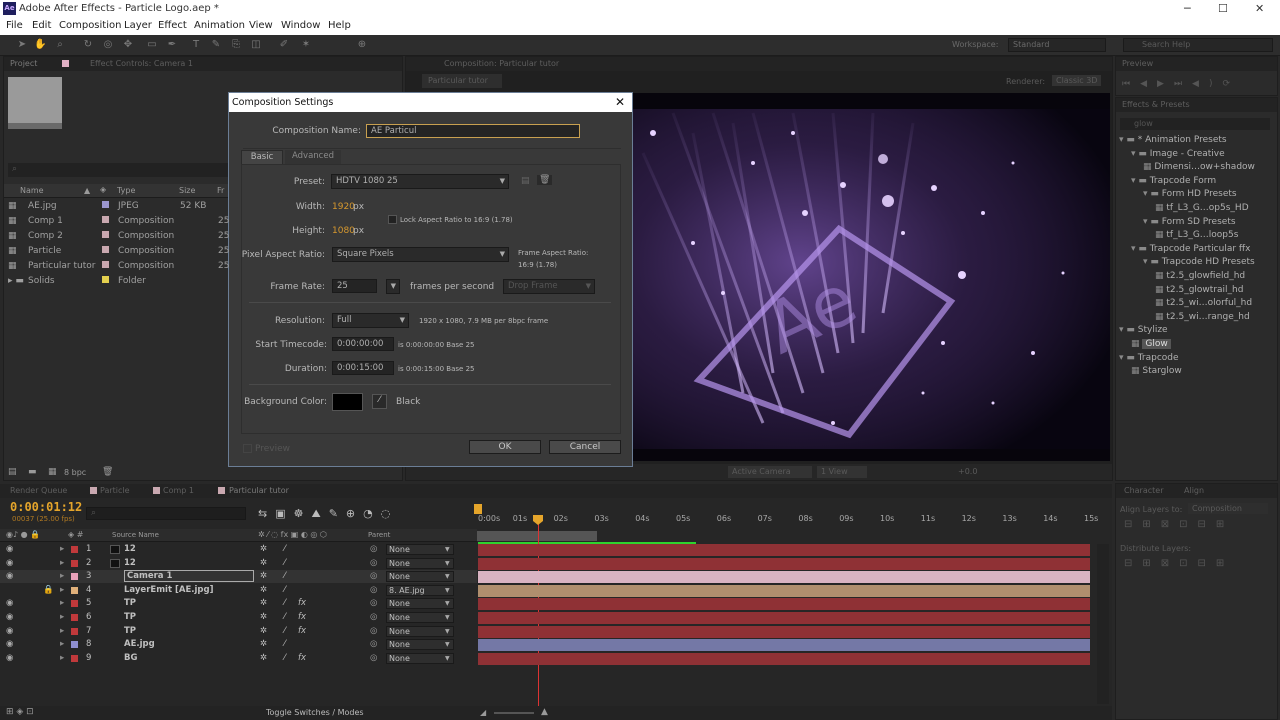 The height and width of the screenshot is (720, 1280). Describe the element at coordinates (328, 514) in the screenshot. I see `timeline-switches: ⇆▣☸⛰✎⊕◔◌` at that location.